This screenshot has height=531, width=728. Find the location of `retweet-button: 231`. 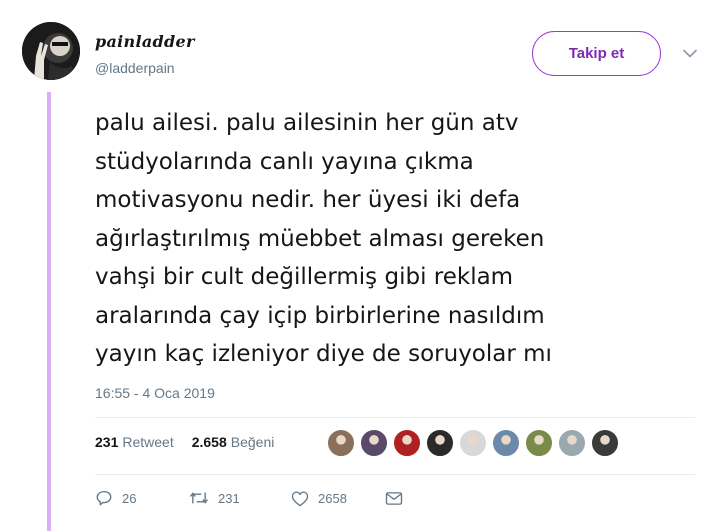

retweet-button: 231 is located at coordinates (240, 498).